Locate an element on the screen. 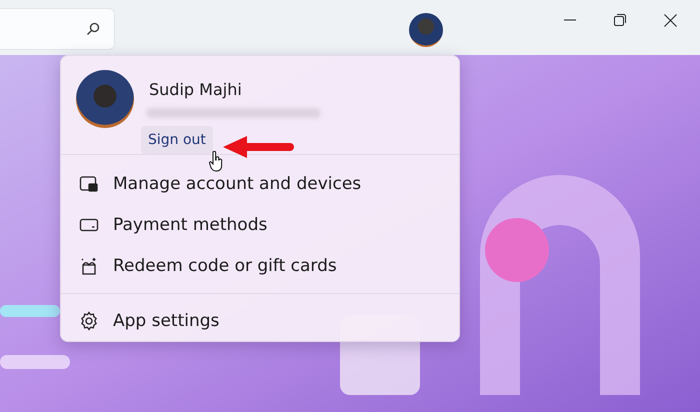 This screenshot has width=700, height=412. search-field is located at coordinates (57, 29).